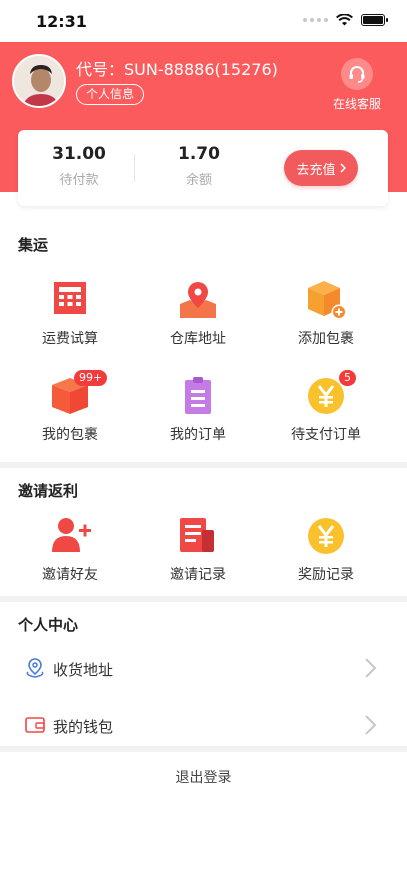  I want to click on battery-icon, so click(374, 20).